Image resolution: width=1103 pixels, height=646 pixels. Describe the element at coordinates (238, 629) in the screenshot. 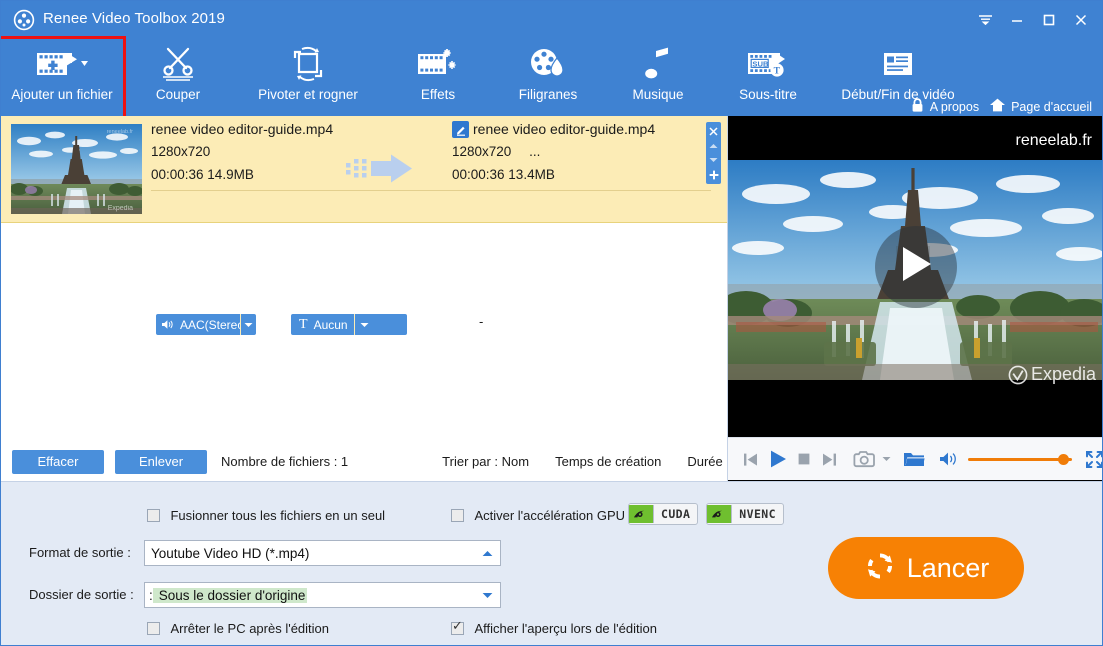

I see `shutdown-checkbox-row: Arrêter le PC après l'édition` at that location.